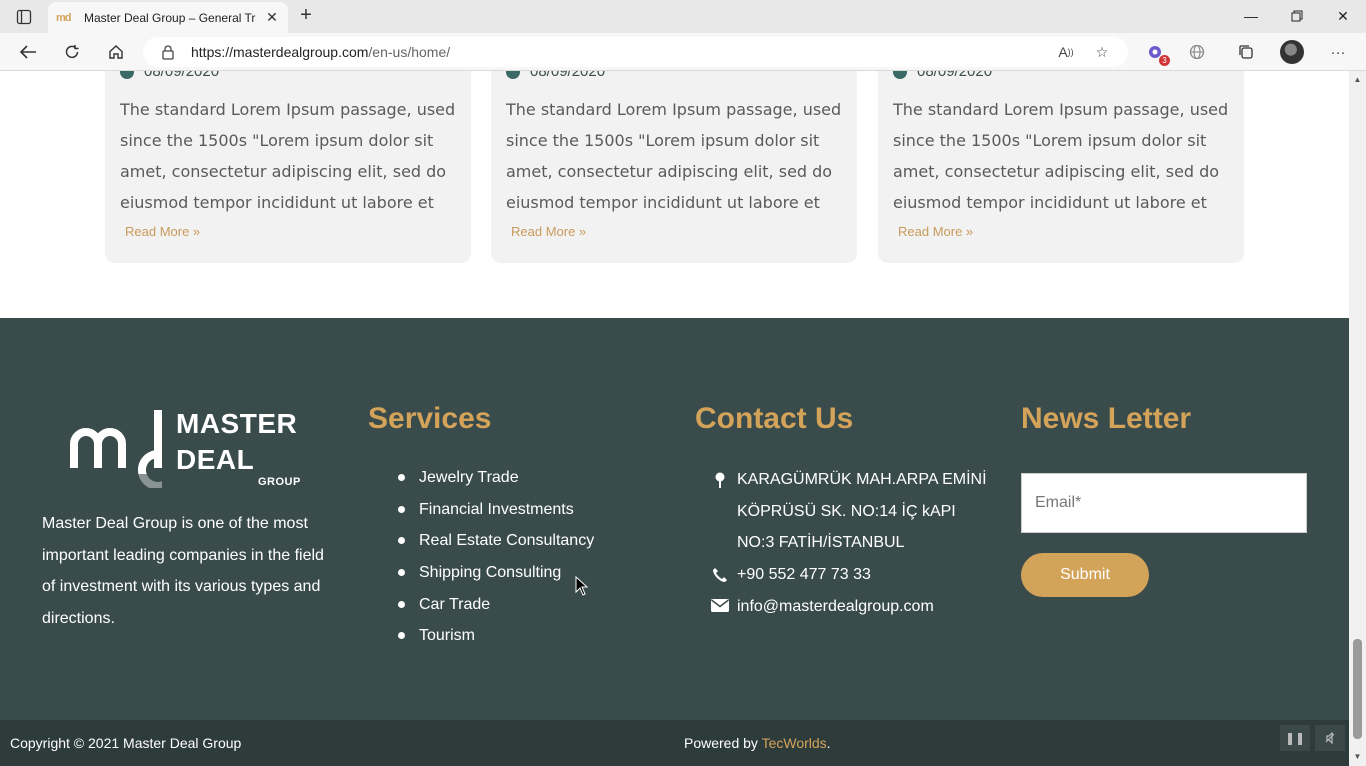 The height and width of the screenshot is (766, 1366). I want to click on powered-by-suffix: ., so click(828, 743).